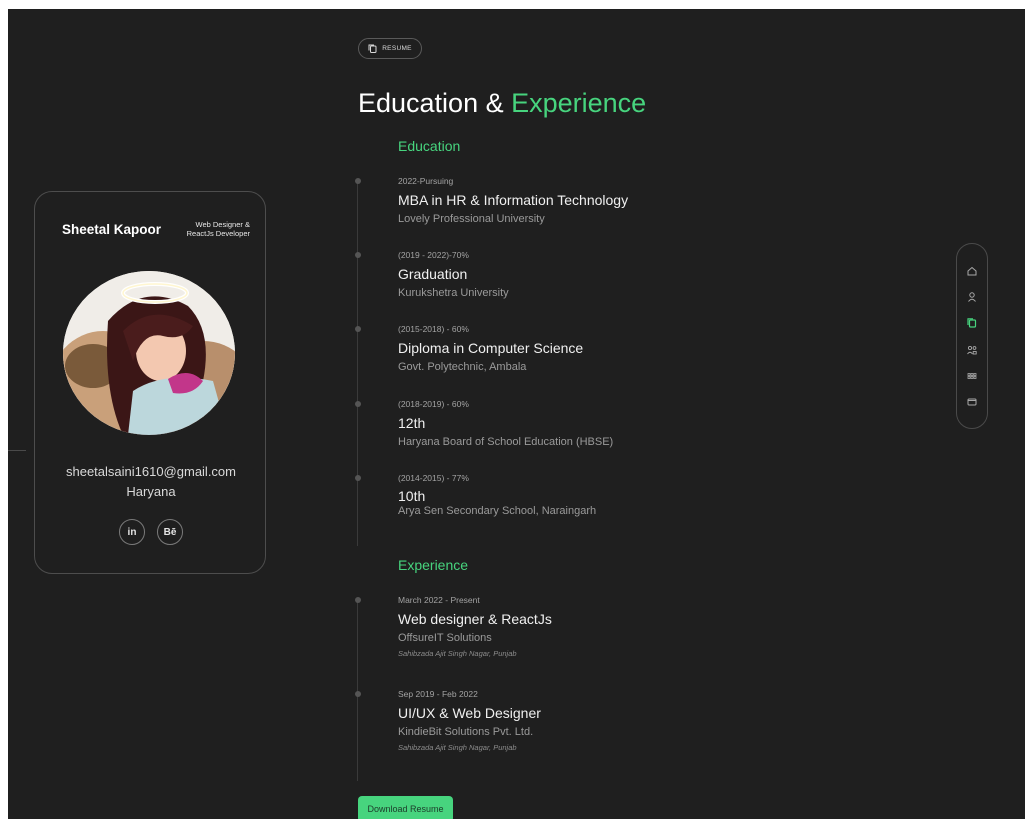 Image resolution: width=1032 pixels, height=819 pixels. Describe the element at coordinates (357, 690) in the screenshot. I see `experience-timeline` at that location.